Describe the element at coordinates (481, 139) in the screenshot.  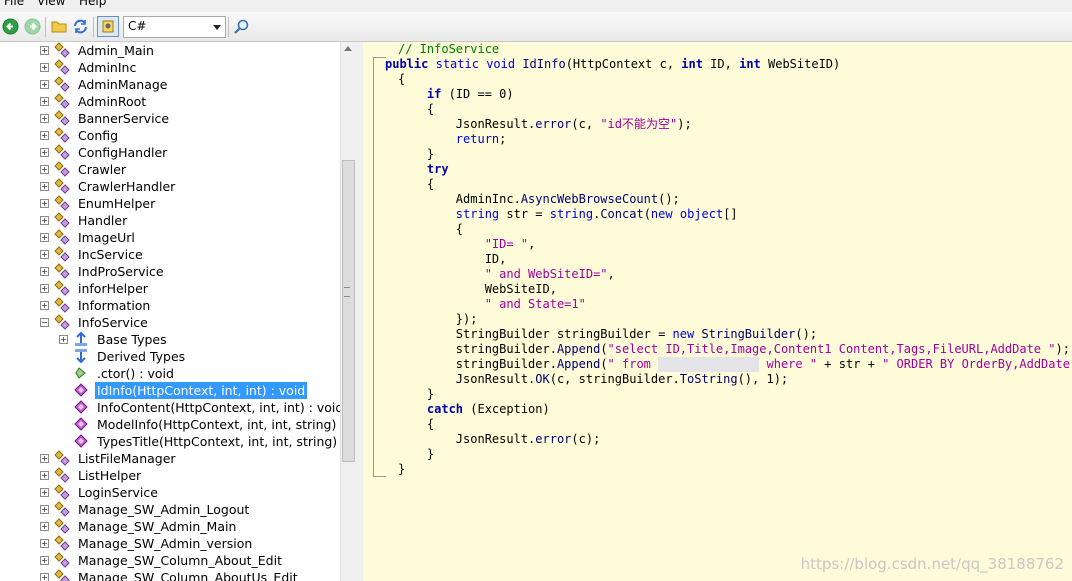
I see `code-line: return;` at that location.